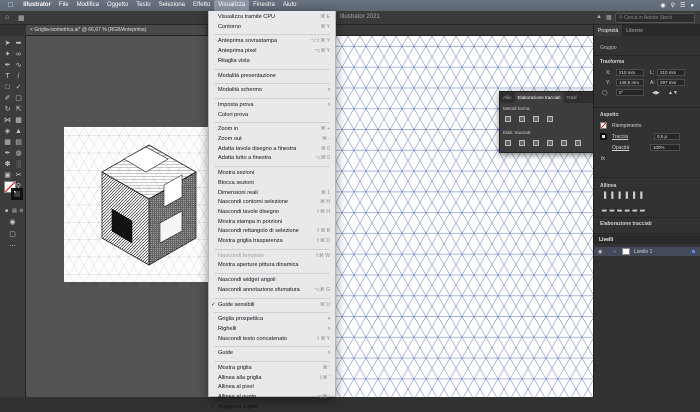  Describe the element at coordinates (655, 18) in the screenshot. I see `stock-search-input: ⚲ Cerca in Adobe Stock` at that location.